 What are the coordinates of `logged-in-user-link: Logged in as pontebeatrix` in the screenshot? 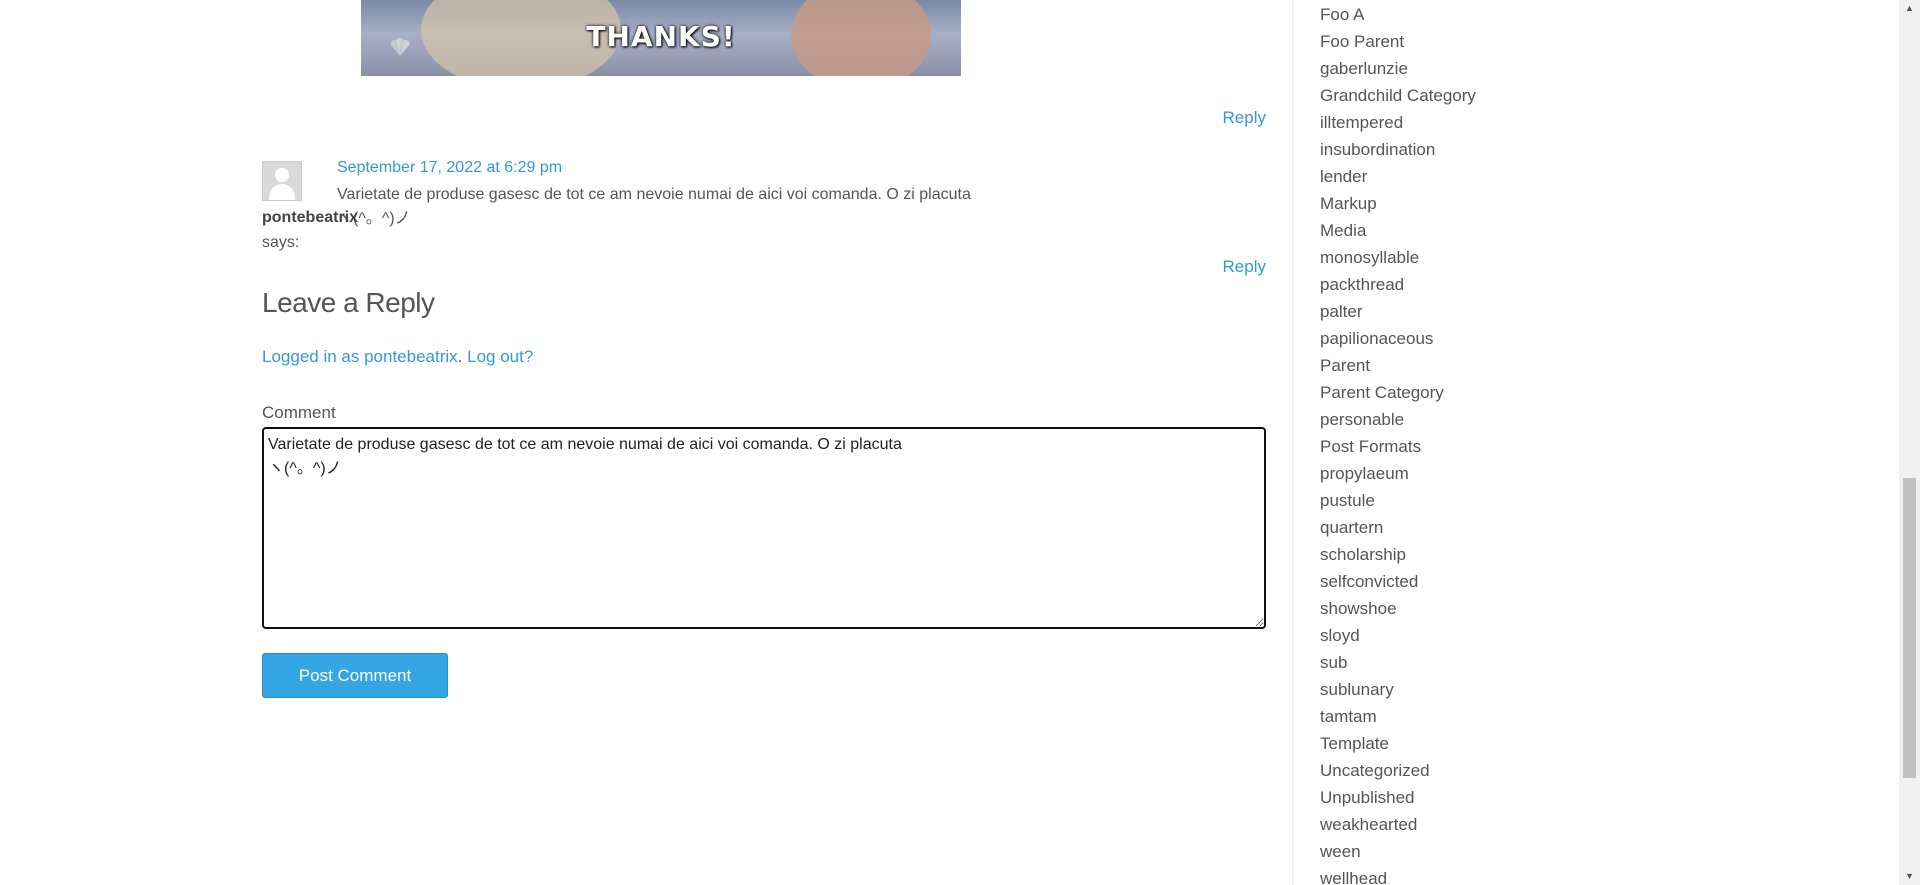 It's located at (360, 356).